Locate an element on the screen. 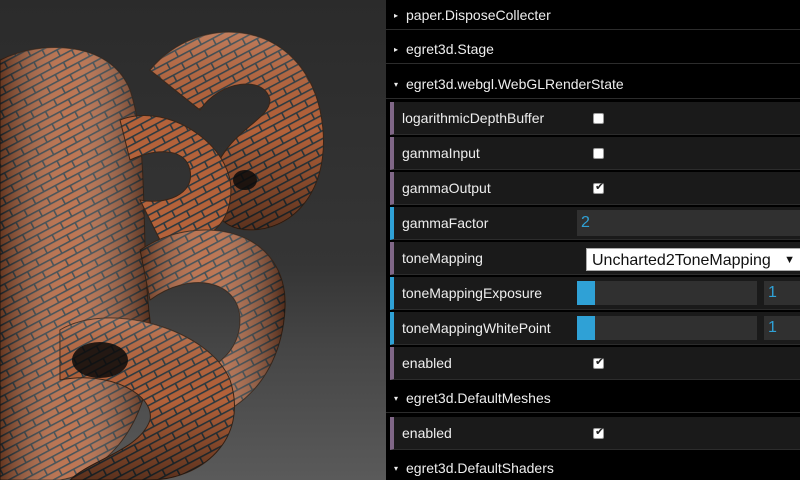  row-logarithmic-depth-buffer: logarithmicDepthBuffer ✔ is located at coordinates (595, 118).